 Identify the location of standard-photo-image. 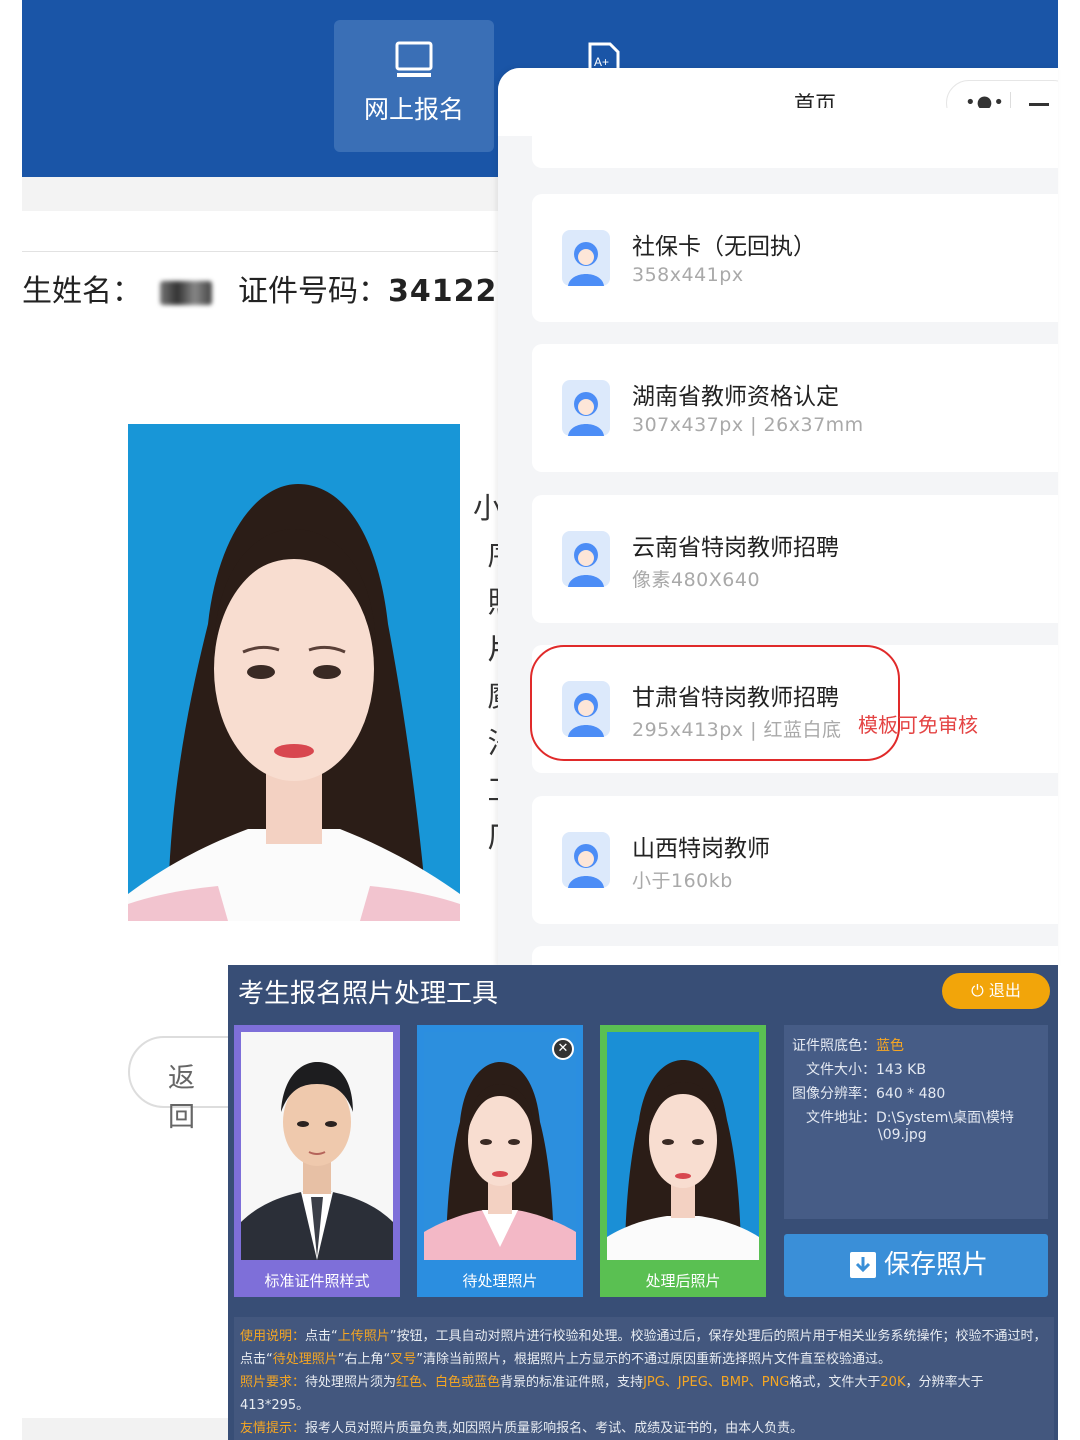
(317, 1146).